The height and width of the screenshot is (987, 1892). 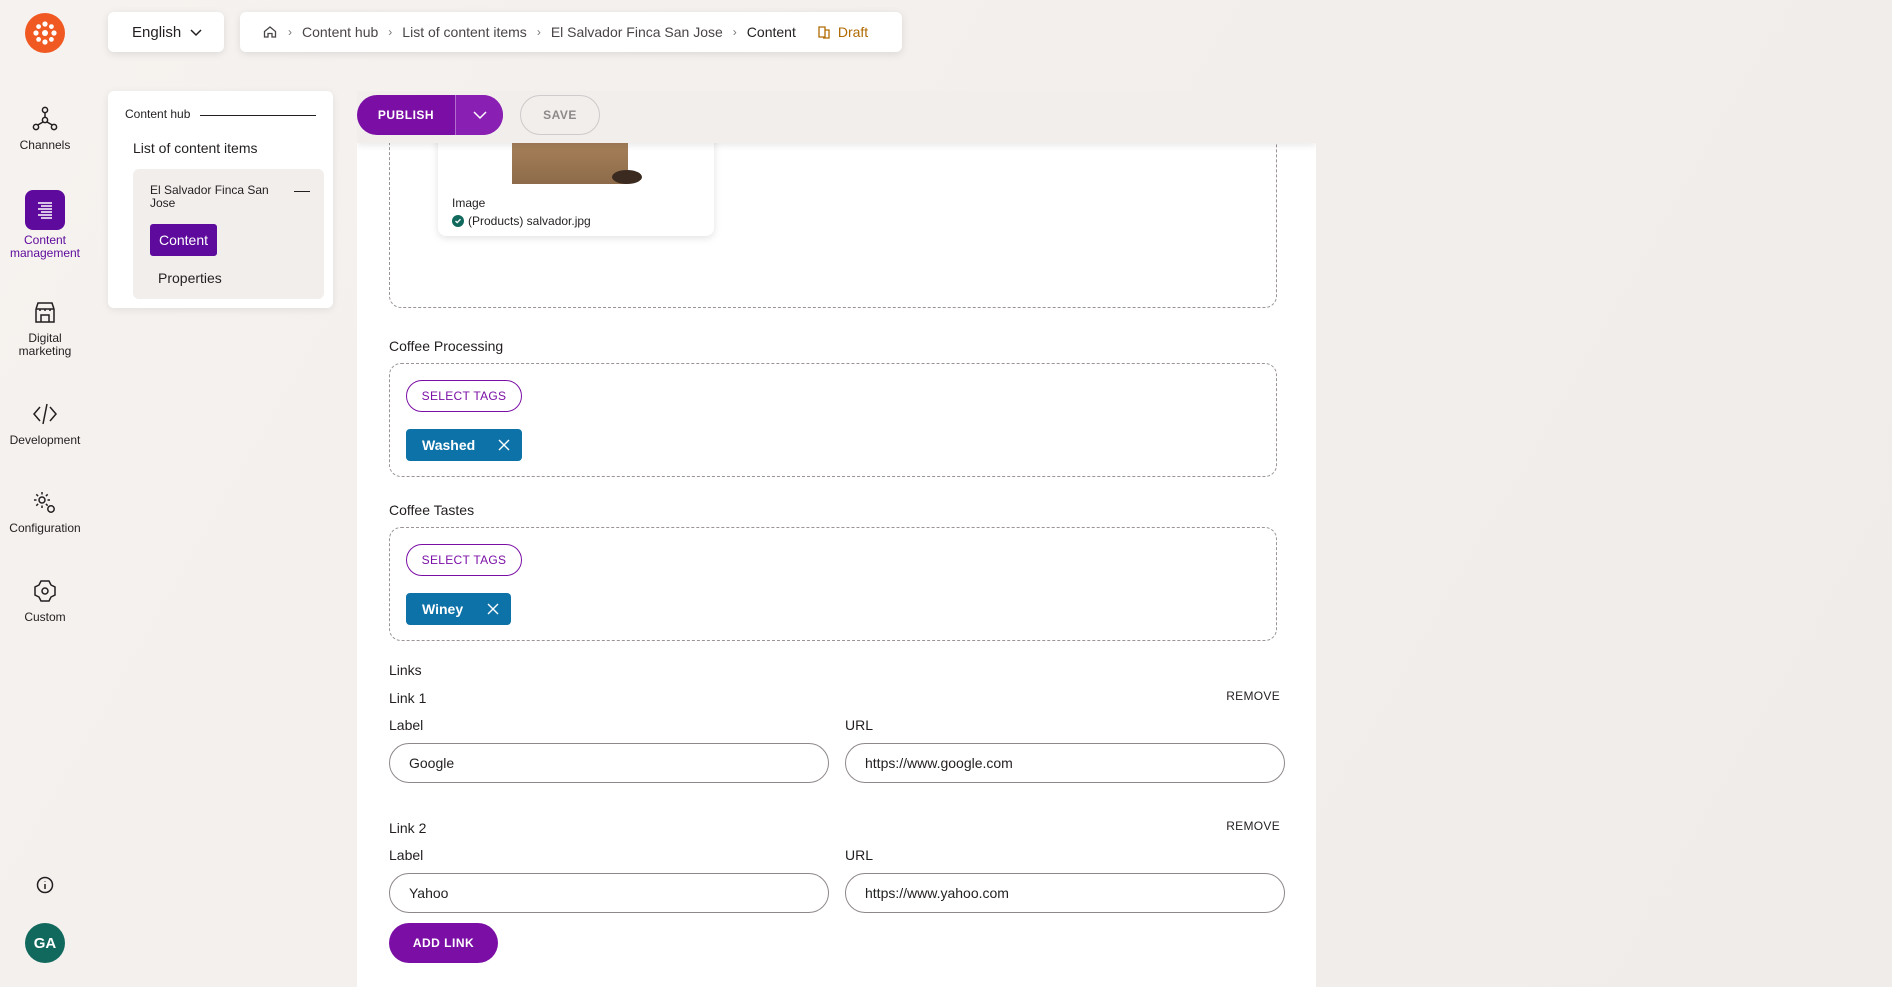 I want to click on development-icon, so click(x=45, y=414).